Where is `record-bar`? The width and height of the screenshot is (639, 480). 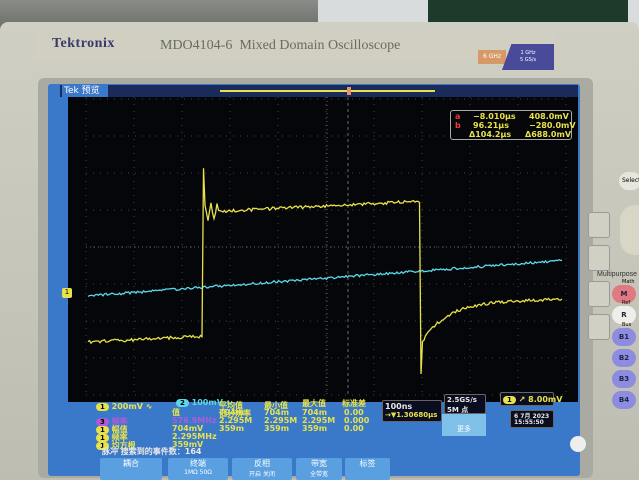 record-bar is located at coordinates (319, 91).